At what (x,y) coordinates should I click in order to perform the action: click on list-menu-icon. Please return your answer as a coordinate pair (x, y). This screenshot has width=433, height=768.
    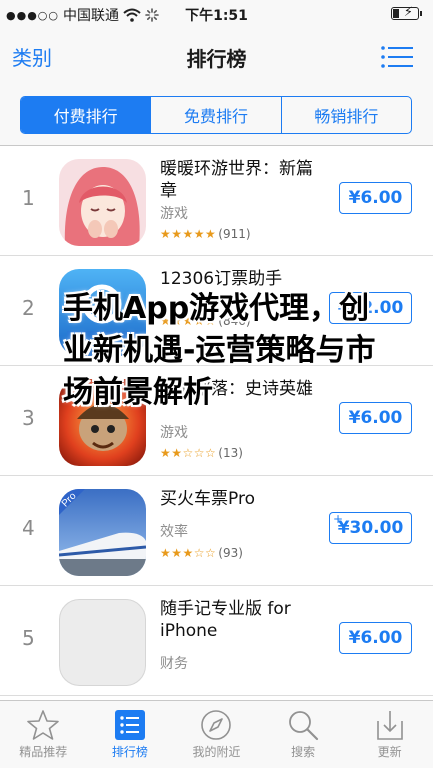
    Looking at the image, I should click on (397, 57).